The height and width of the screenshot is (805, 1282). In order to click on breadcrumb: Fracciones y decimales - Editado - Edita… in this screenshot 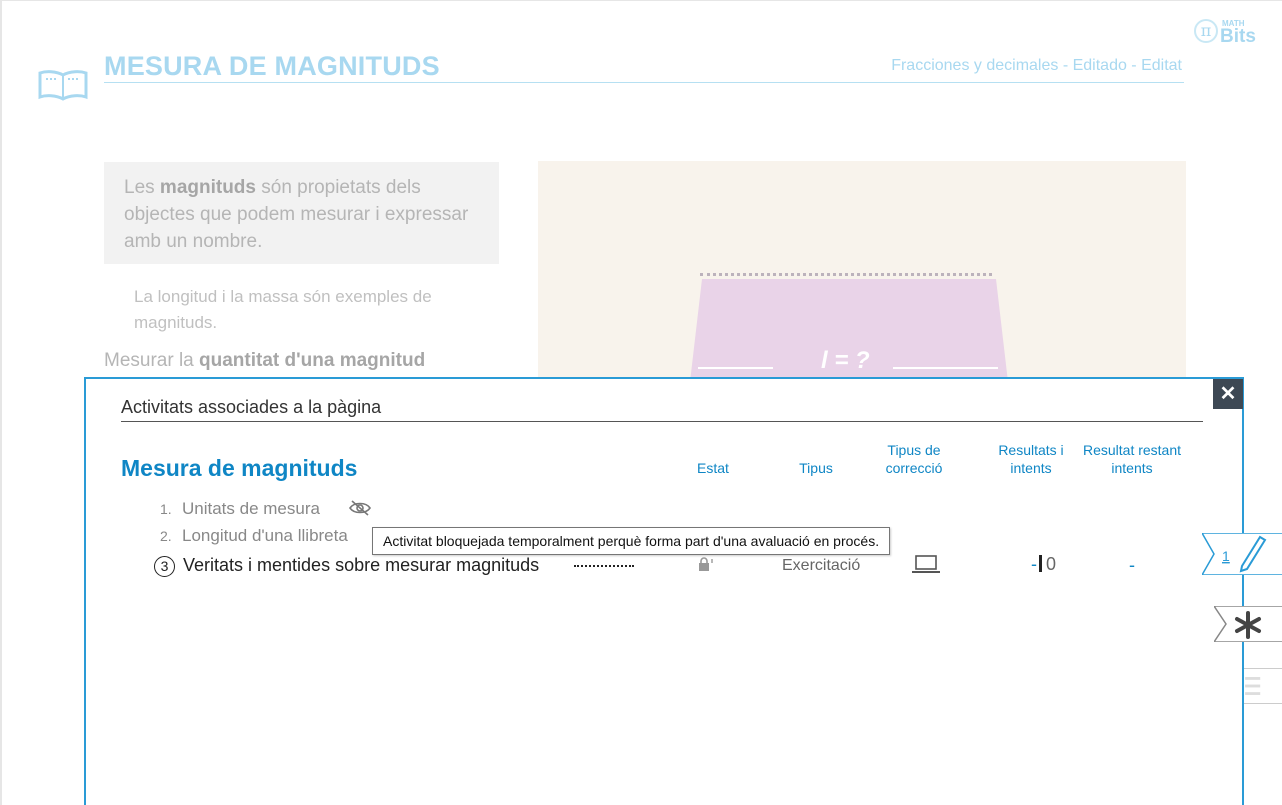, I will do `click(1036, 66)`.